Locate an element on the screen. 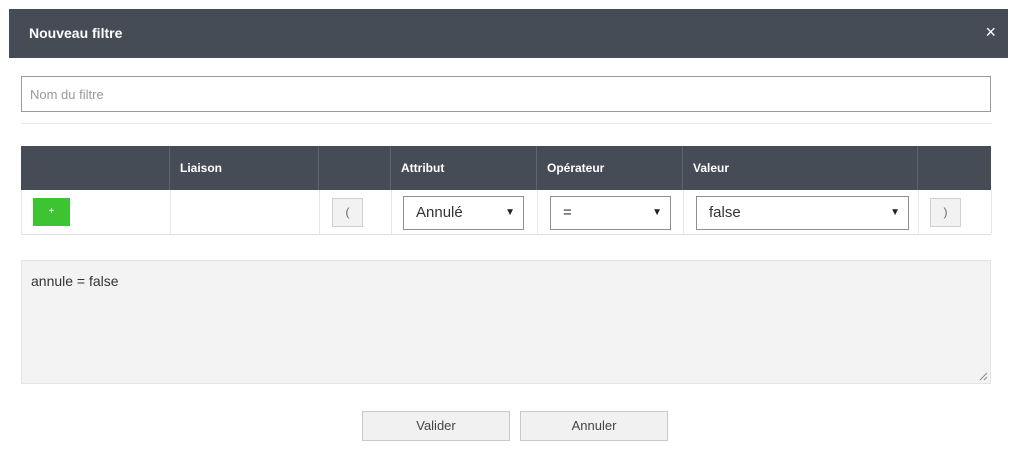 Image resolution: width=1012 pixels, height=450 pixels. header-valeur: Valeur is located at coordinates (800, 168).